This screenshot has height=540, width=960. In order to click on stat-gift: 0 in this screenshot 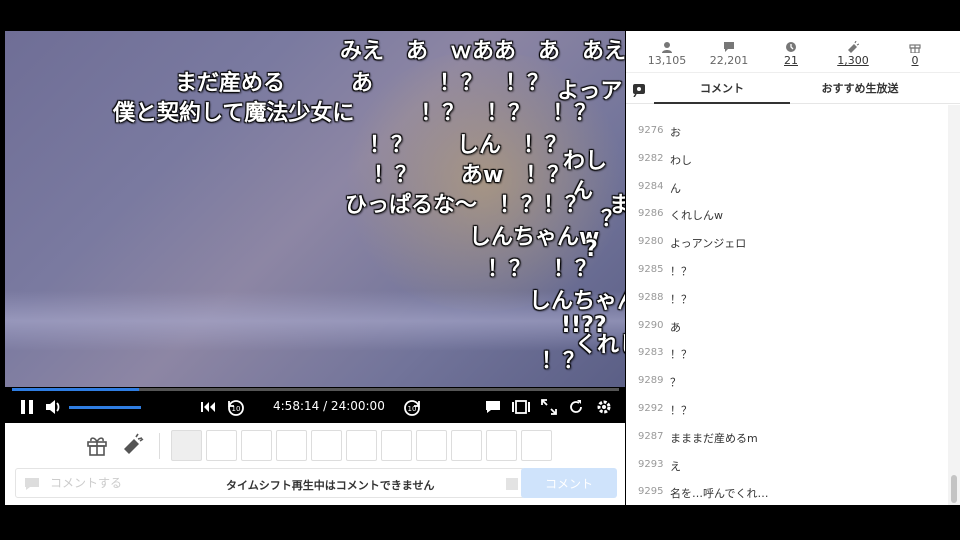, I will do `click(915, 54)`.